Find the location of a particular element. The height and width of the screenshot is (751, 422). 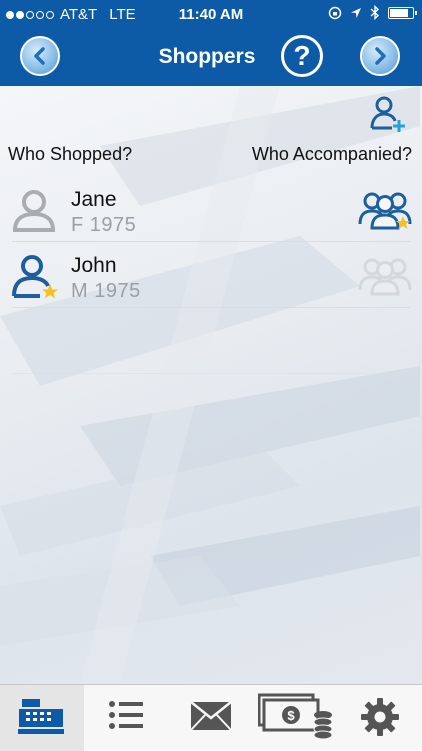

help-button: ? is located at coordinates (302, 56).